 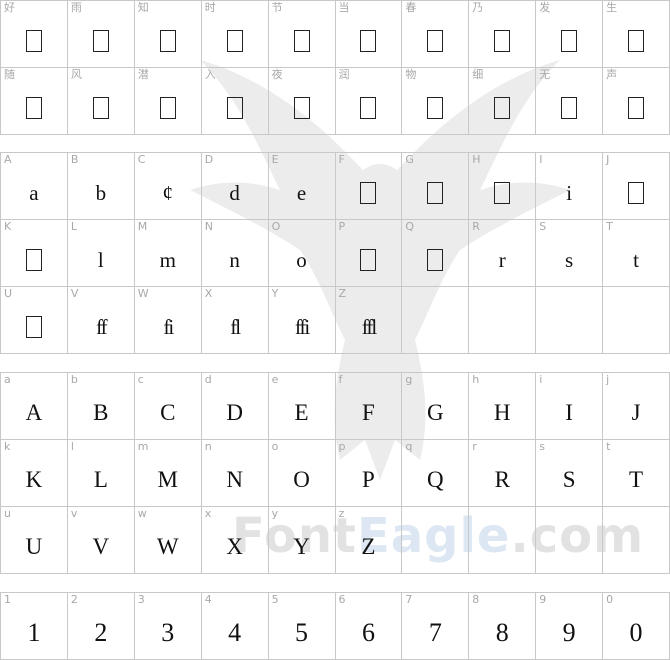 I want to click on glyph-cell: 声, so click(x=636, y=101).